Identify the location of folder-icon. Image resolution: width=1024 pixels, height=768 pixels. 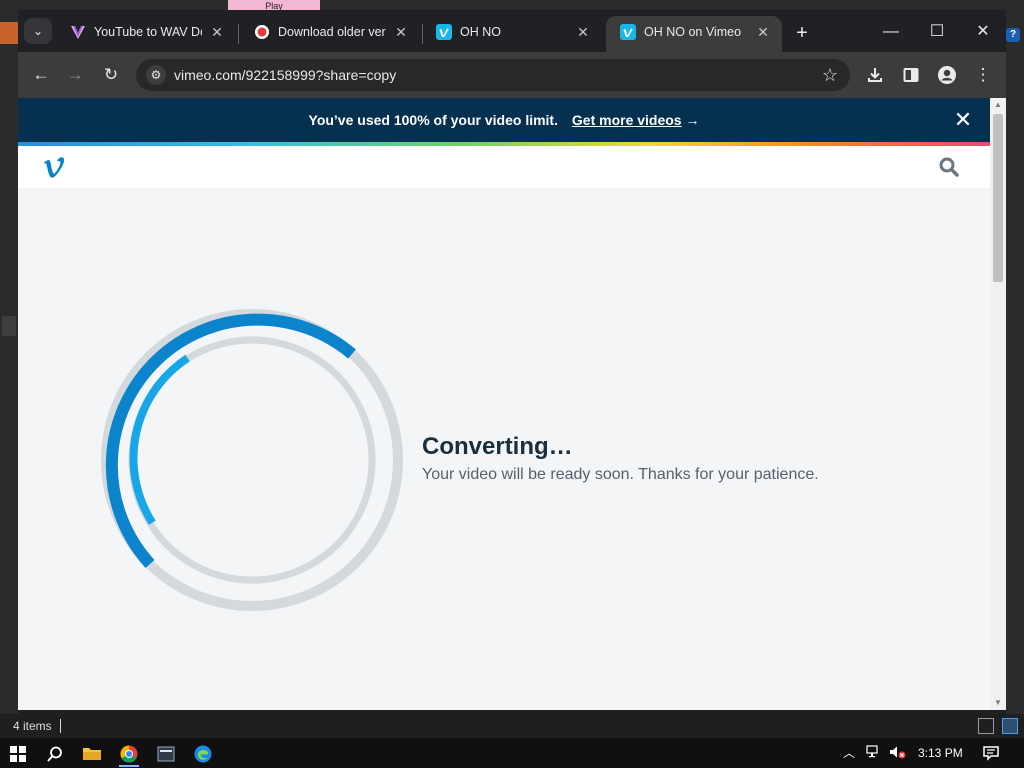
(92, 754).